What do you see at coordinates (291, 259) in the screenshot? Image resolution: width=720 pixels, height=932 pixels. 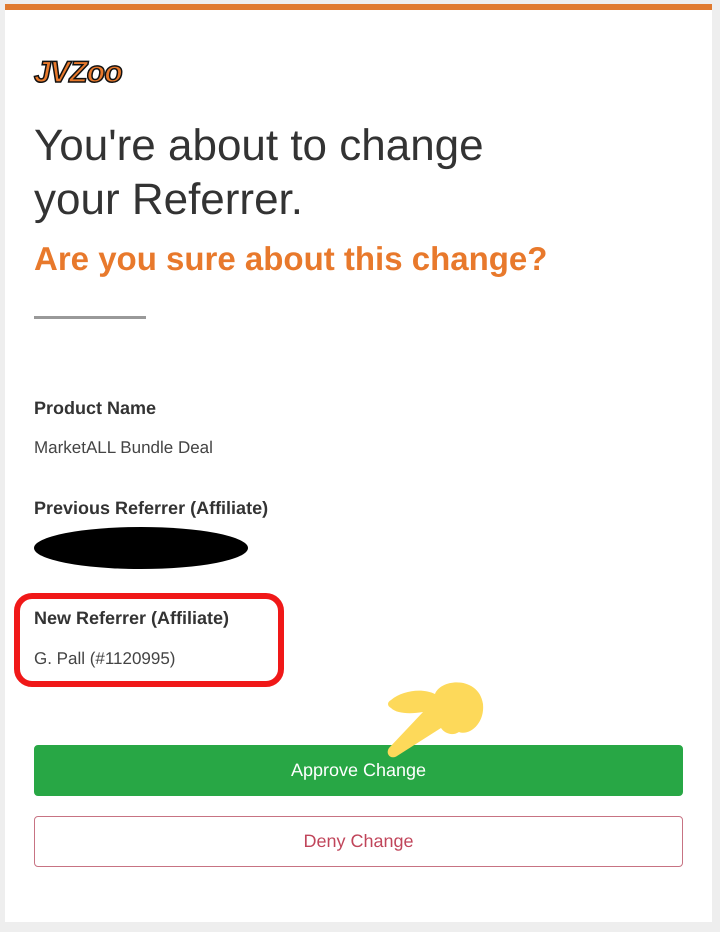 I see `page-subtitle: Are you sure about this change?` at bounding box center [291, 259].